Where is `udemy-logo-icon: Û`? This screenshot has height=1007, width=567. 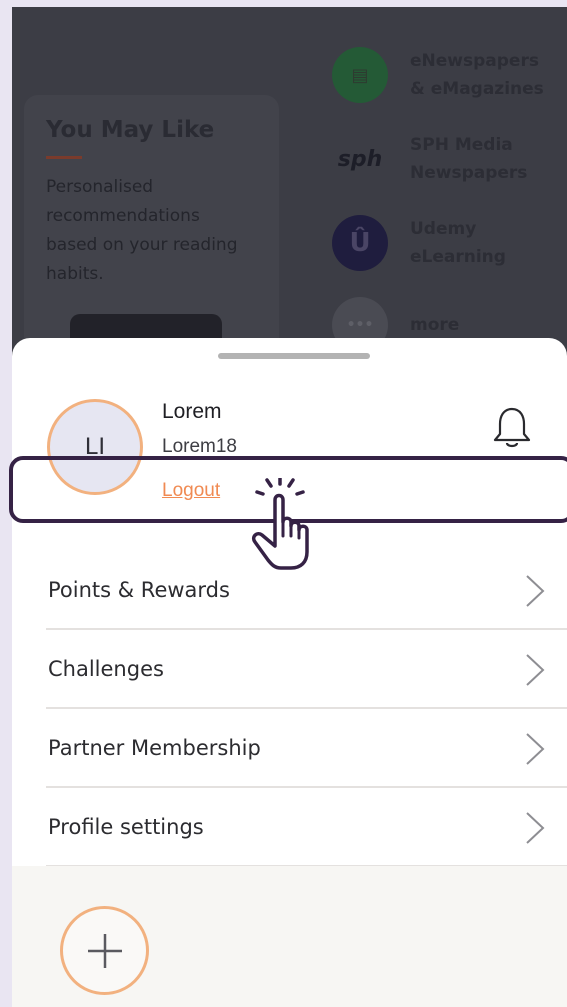
udemy-logo-icon: Û is located at coordinates (360, 243).